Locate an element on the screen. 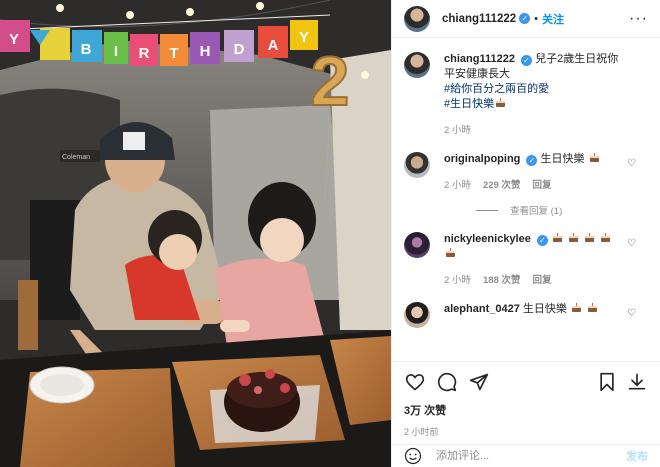 This screenshot has height=467, width=660. number-balloon: 2 is located at coordinates (330, 81).